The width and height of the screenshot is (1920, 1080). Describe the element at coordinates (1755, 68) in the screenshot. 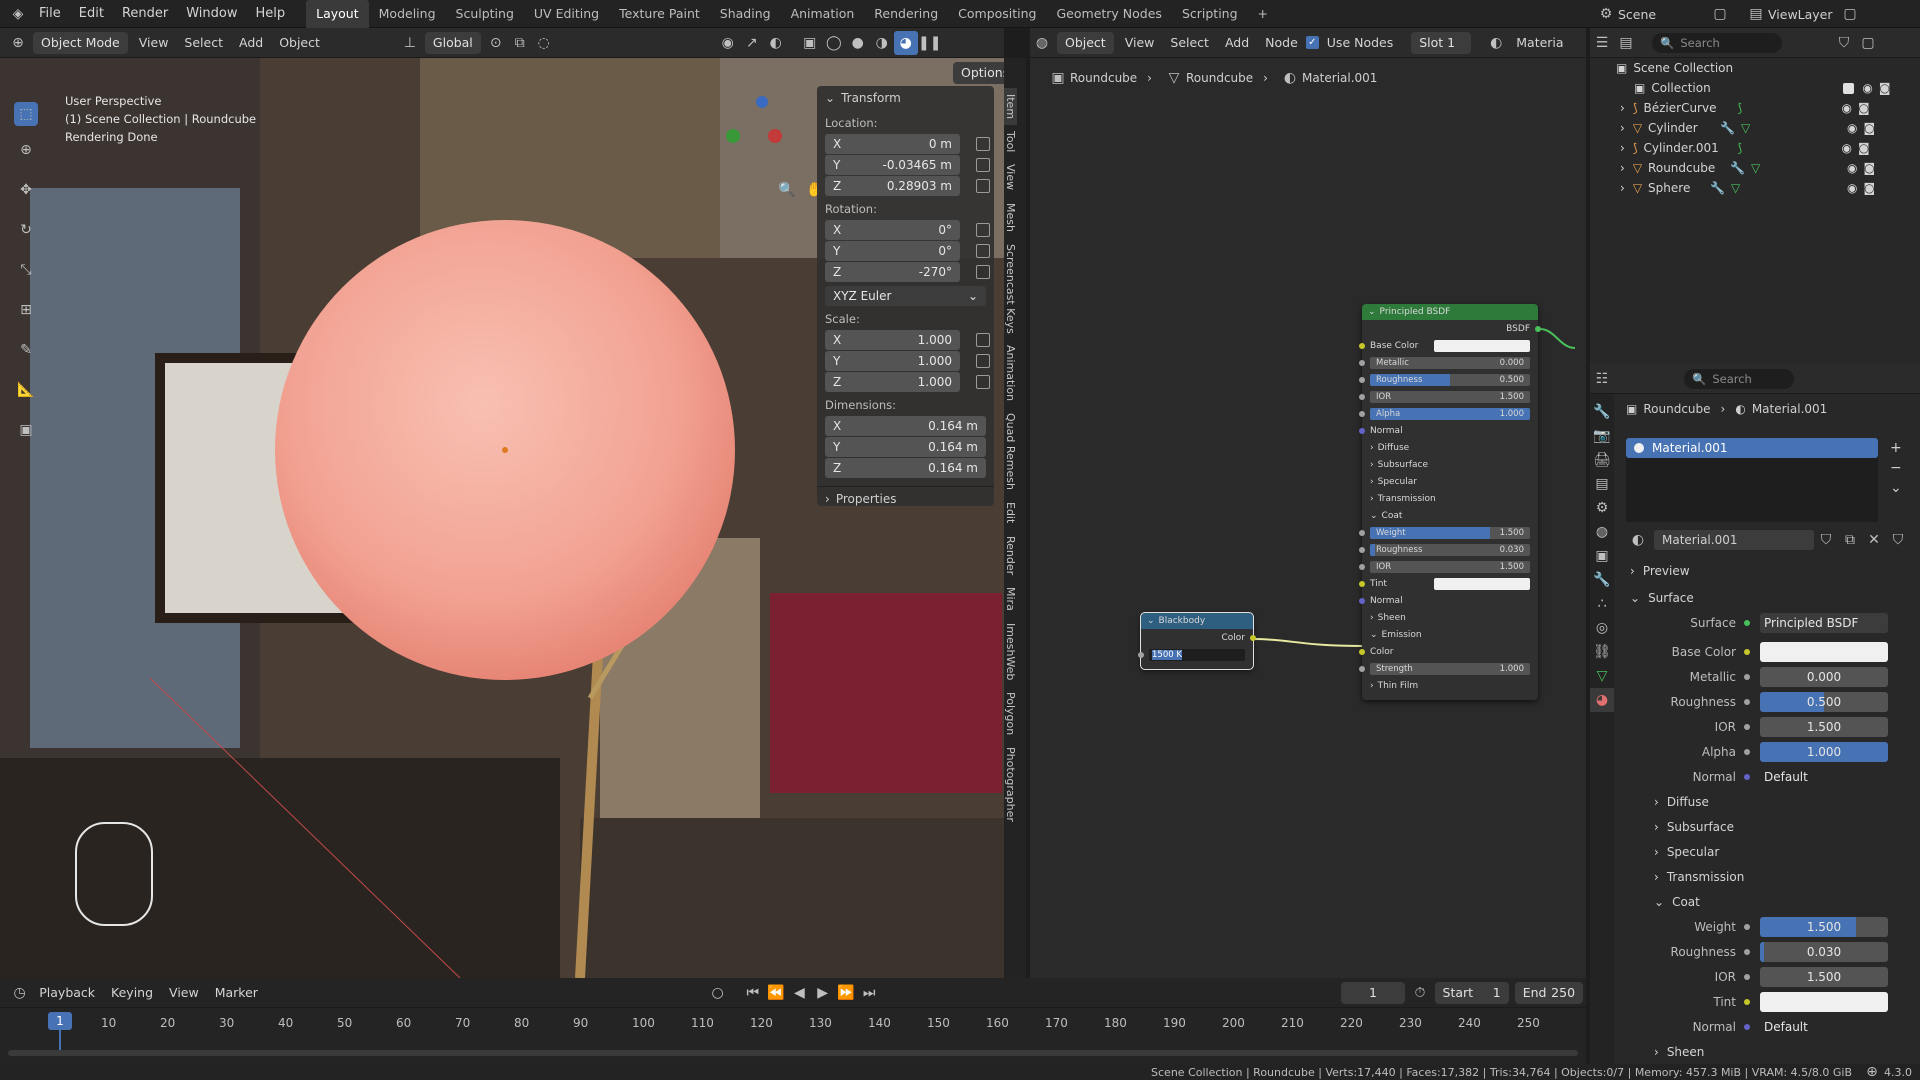

I see `scene-collection-row: ▣ Scene Collection` at that location.